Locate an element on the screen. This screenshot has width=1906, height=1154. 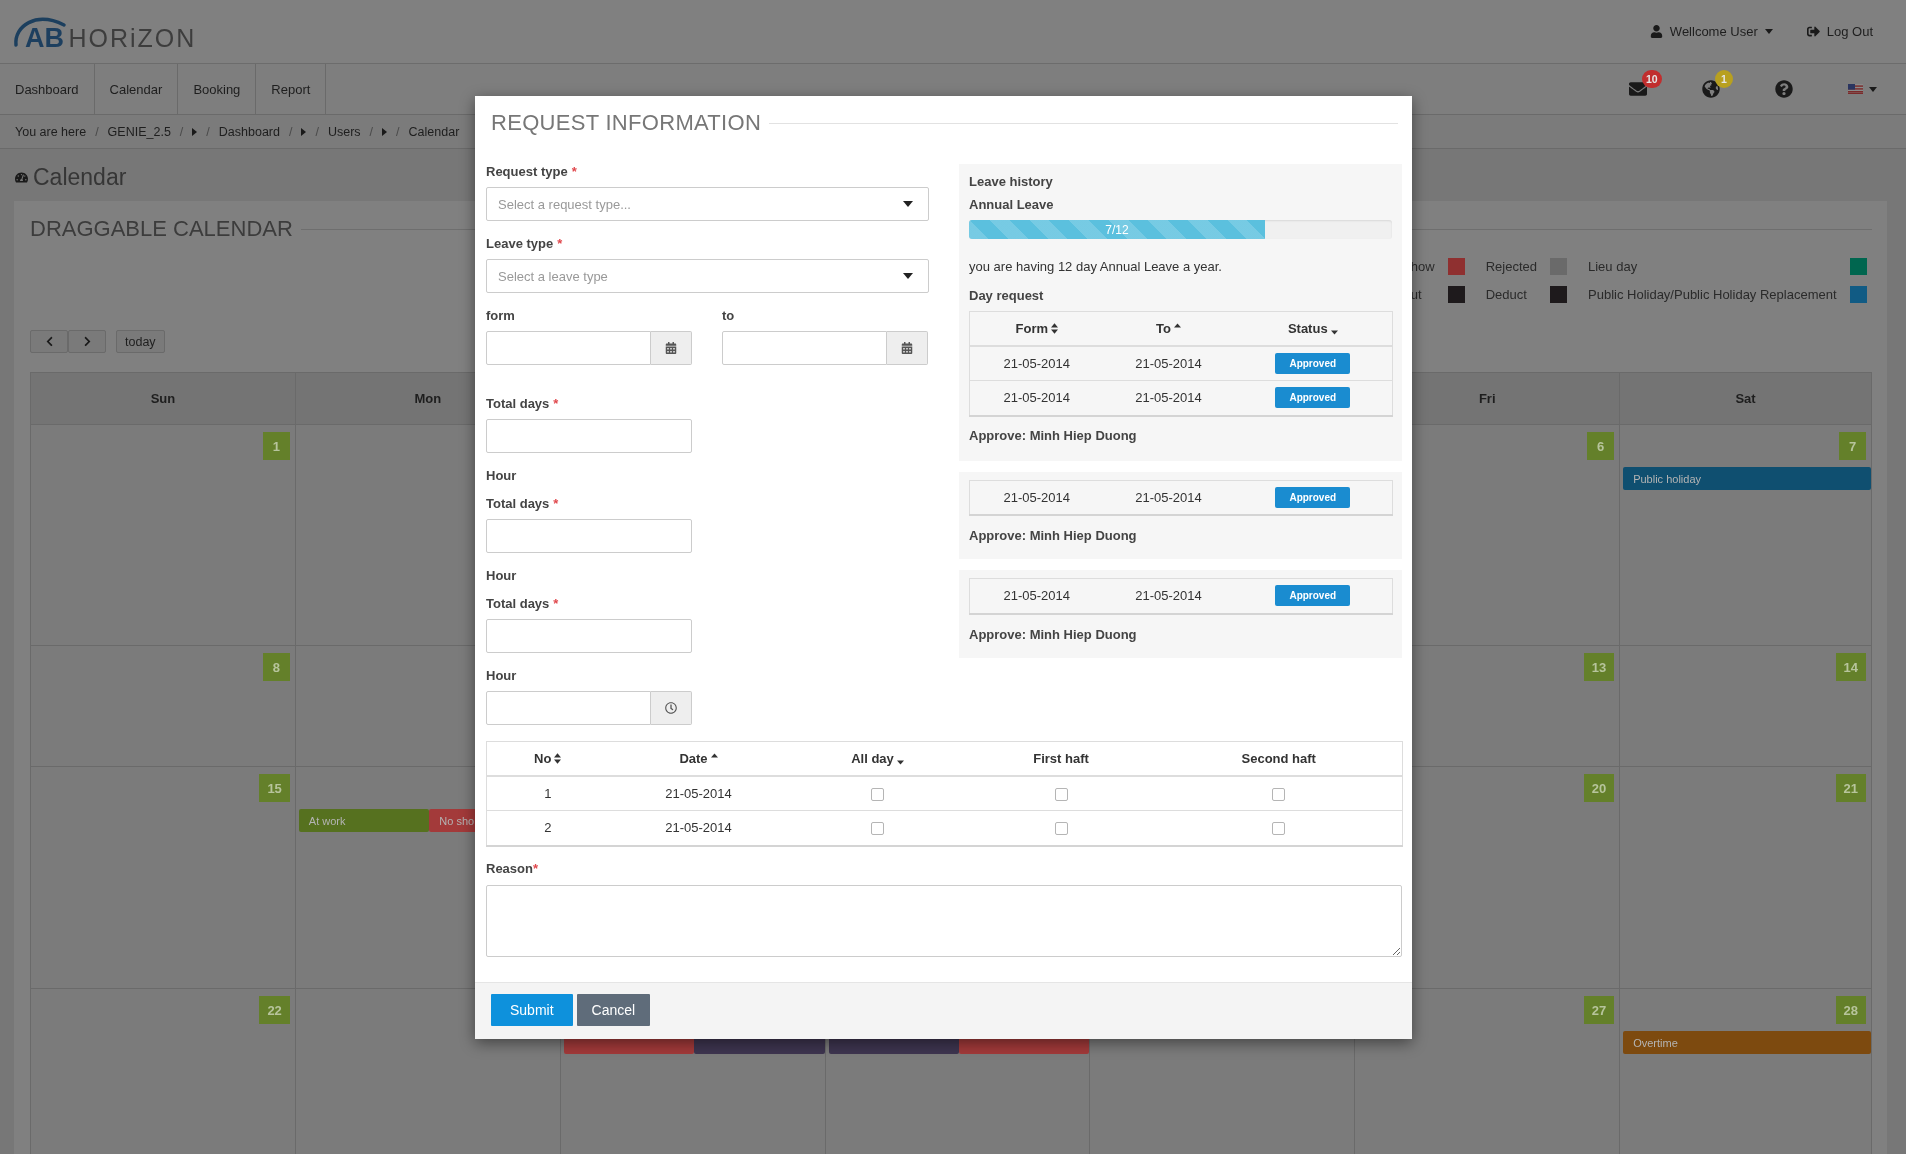
breadcrumb-link: Users is located at coordinates (344, 131).